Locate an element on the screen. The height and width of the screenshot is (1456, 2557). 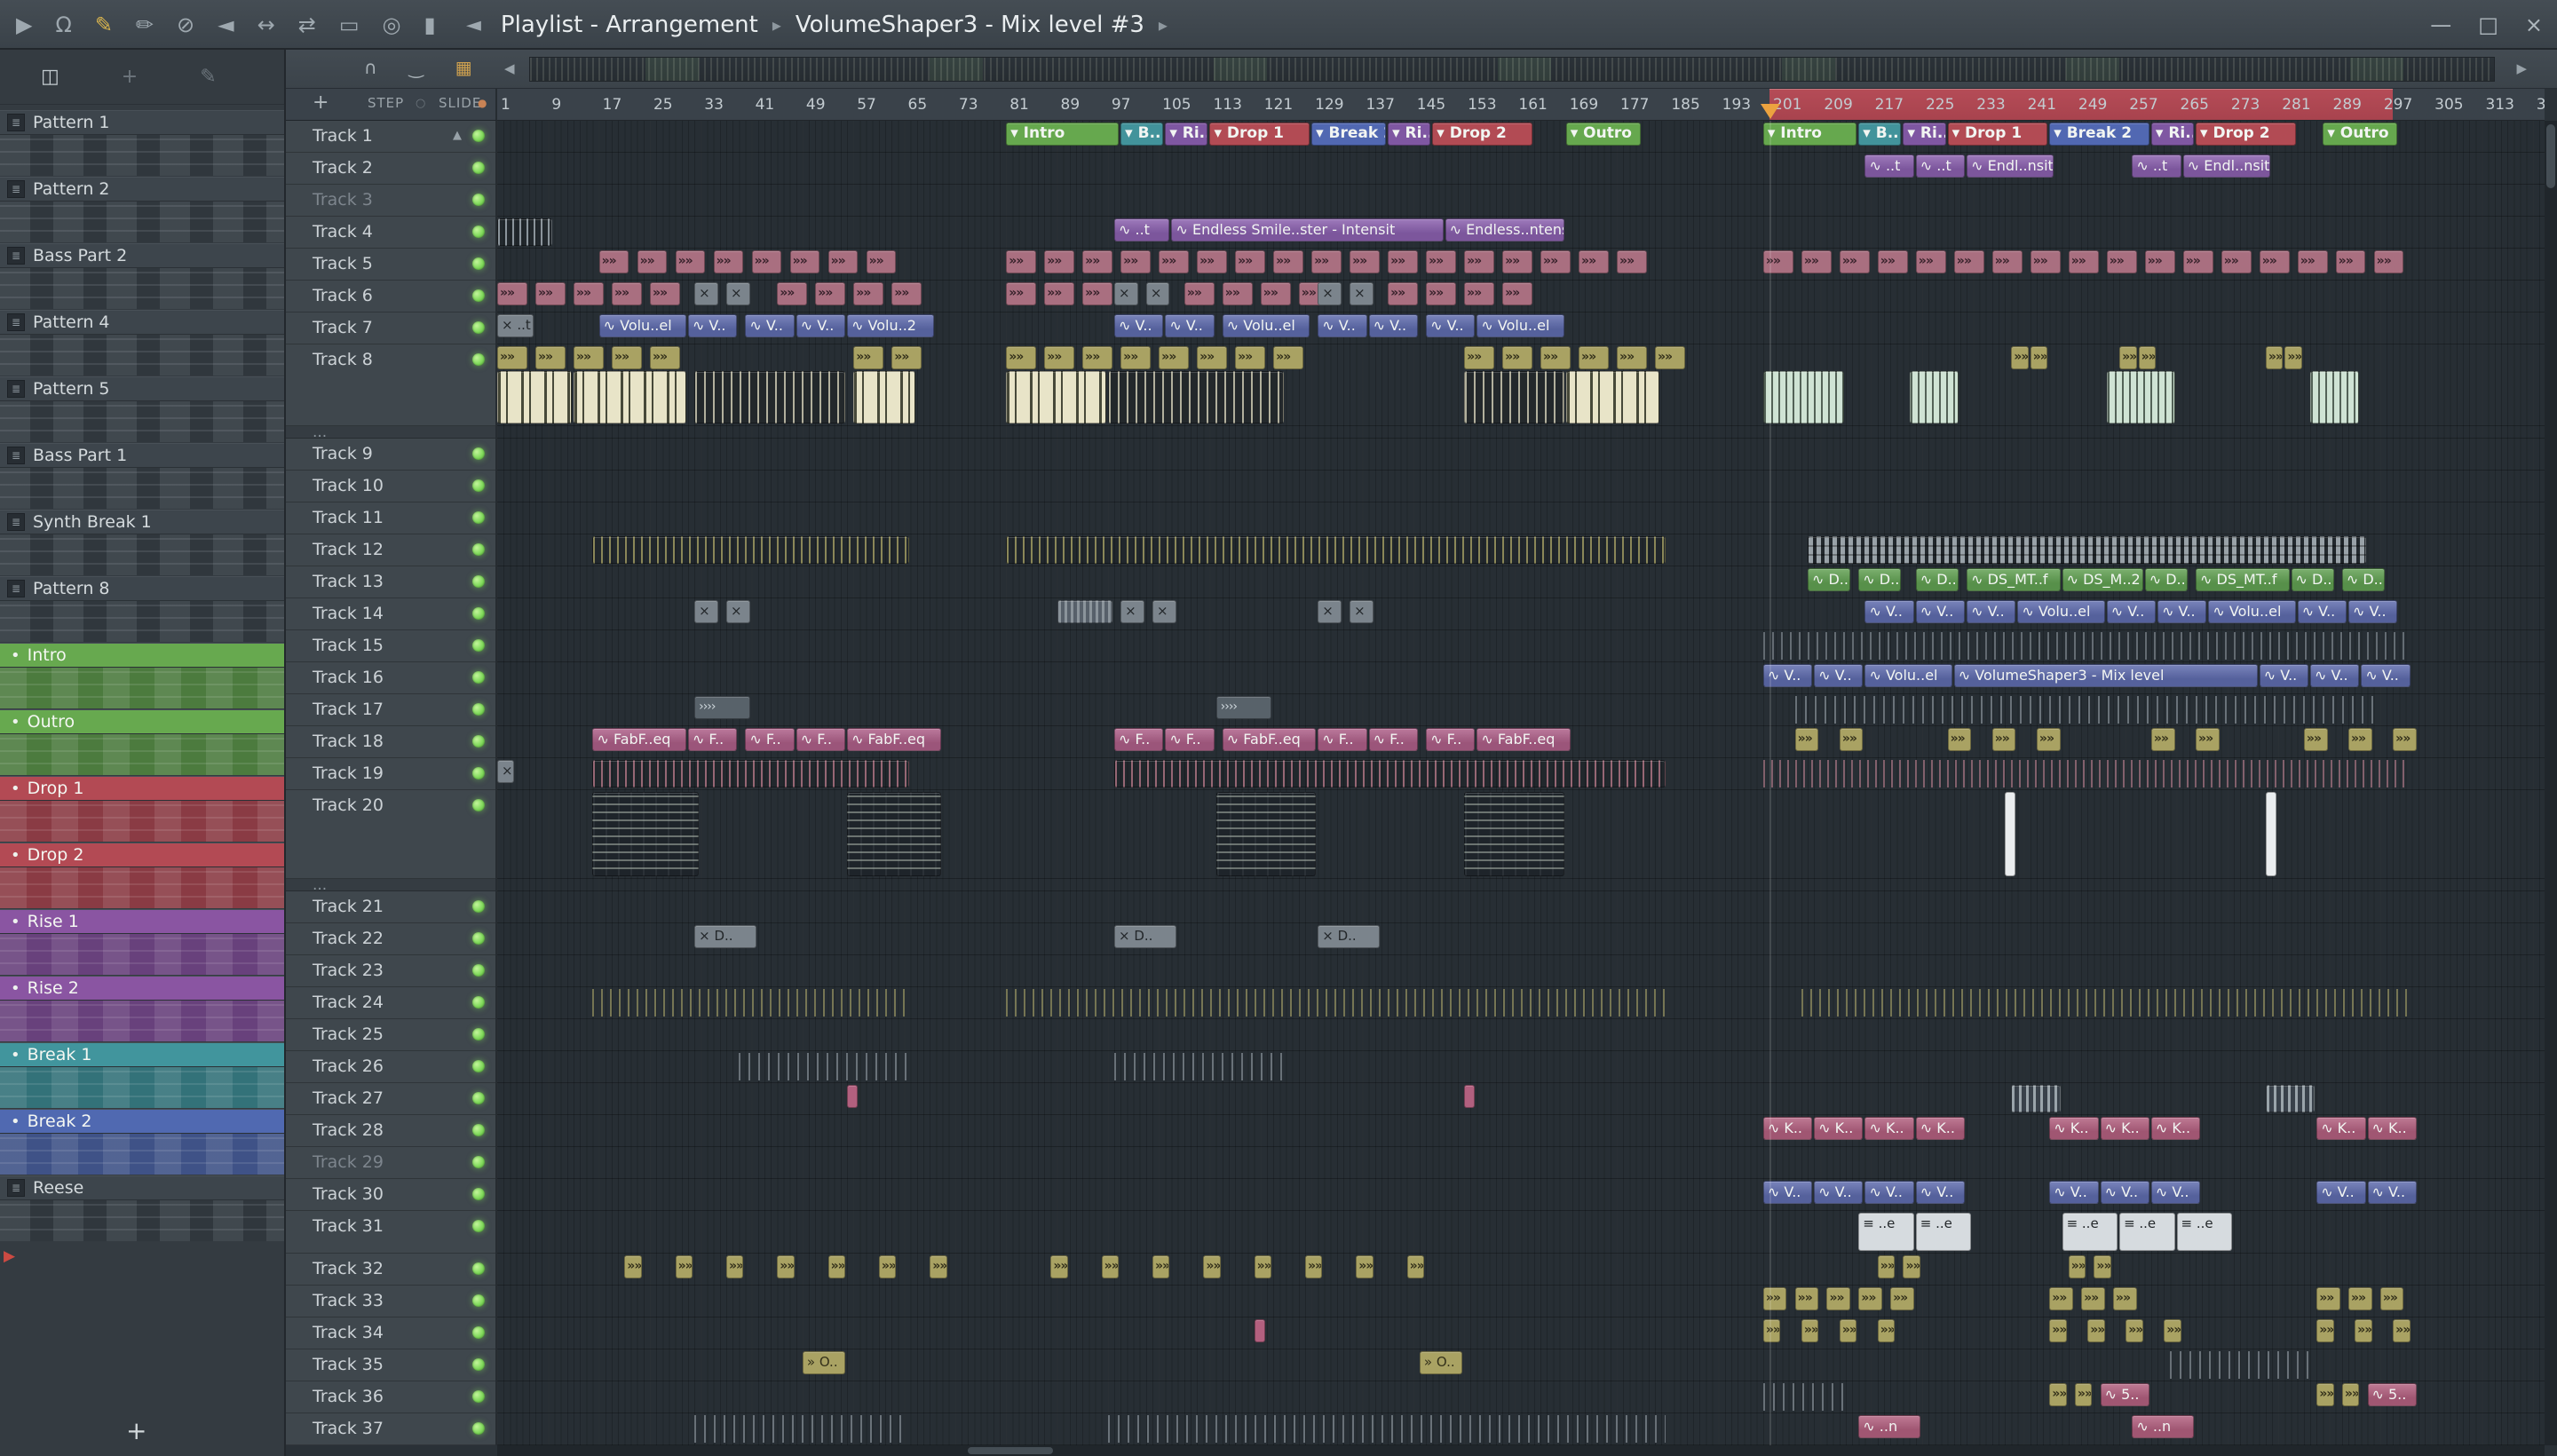
pattern-item-header: ≣ Pattern 2 is located at coordinates (142, 189).